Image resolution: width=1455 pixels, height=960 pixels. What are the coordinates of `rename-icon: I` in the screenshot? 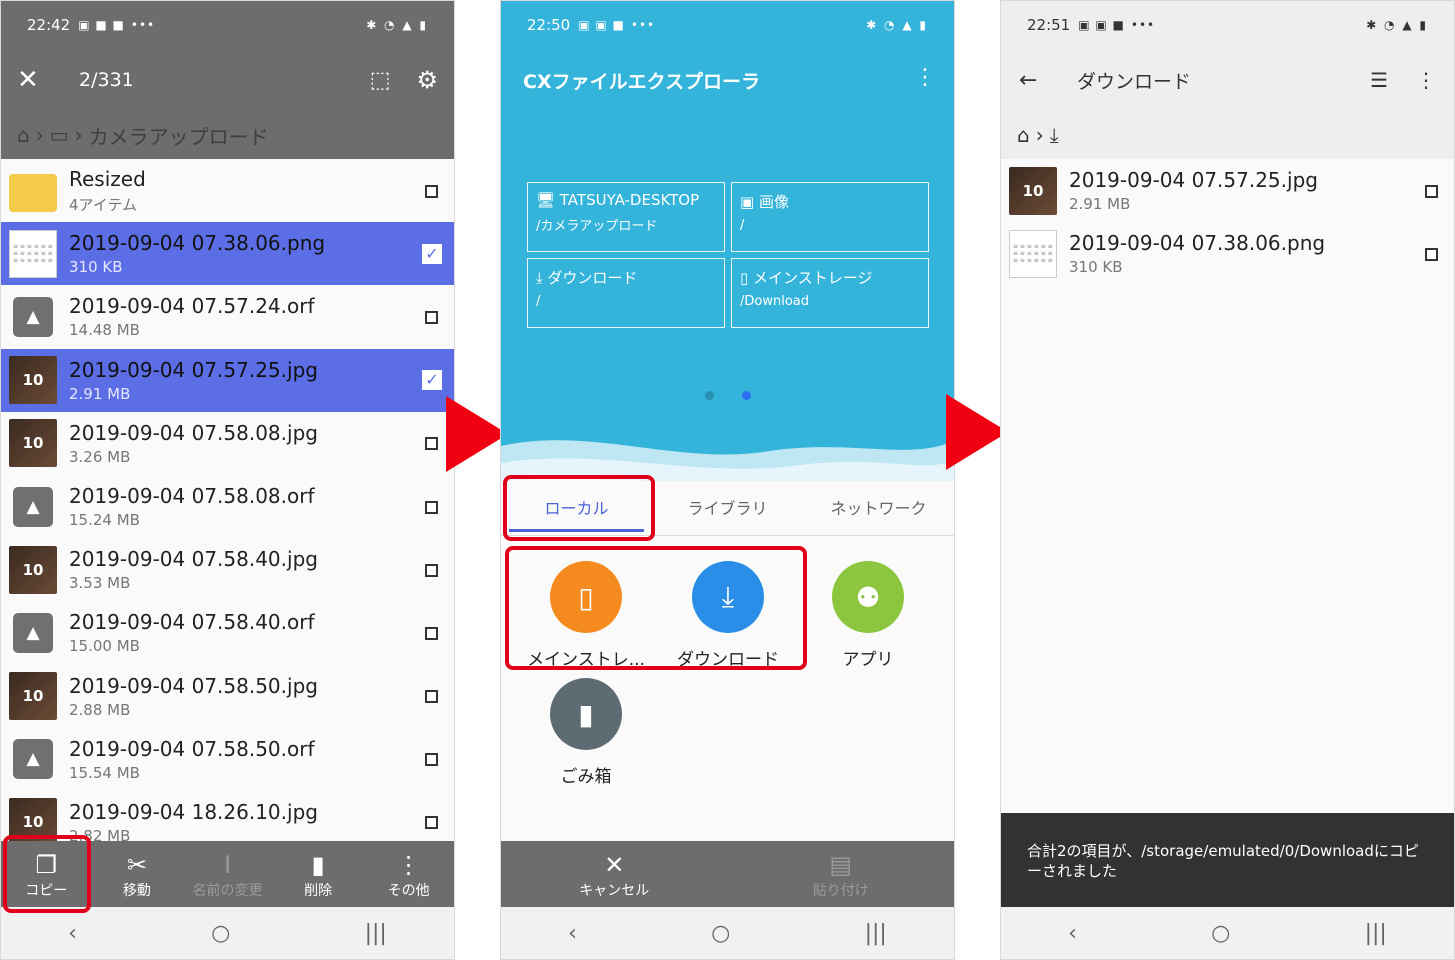 It's located at (227, 865).